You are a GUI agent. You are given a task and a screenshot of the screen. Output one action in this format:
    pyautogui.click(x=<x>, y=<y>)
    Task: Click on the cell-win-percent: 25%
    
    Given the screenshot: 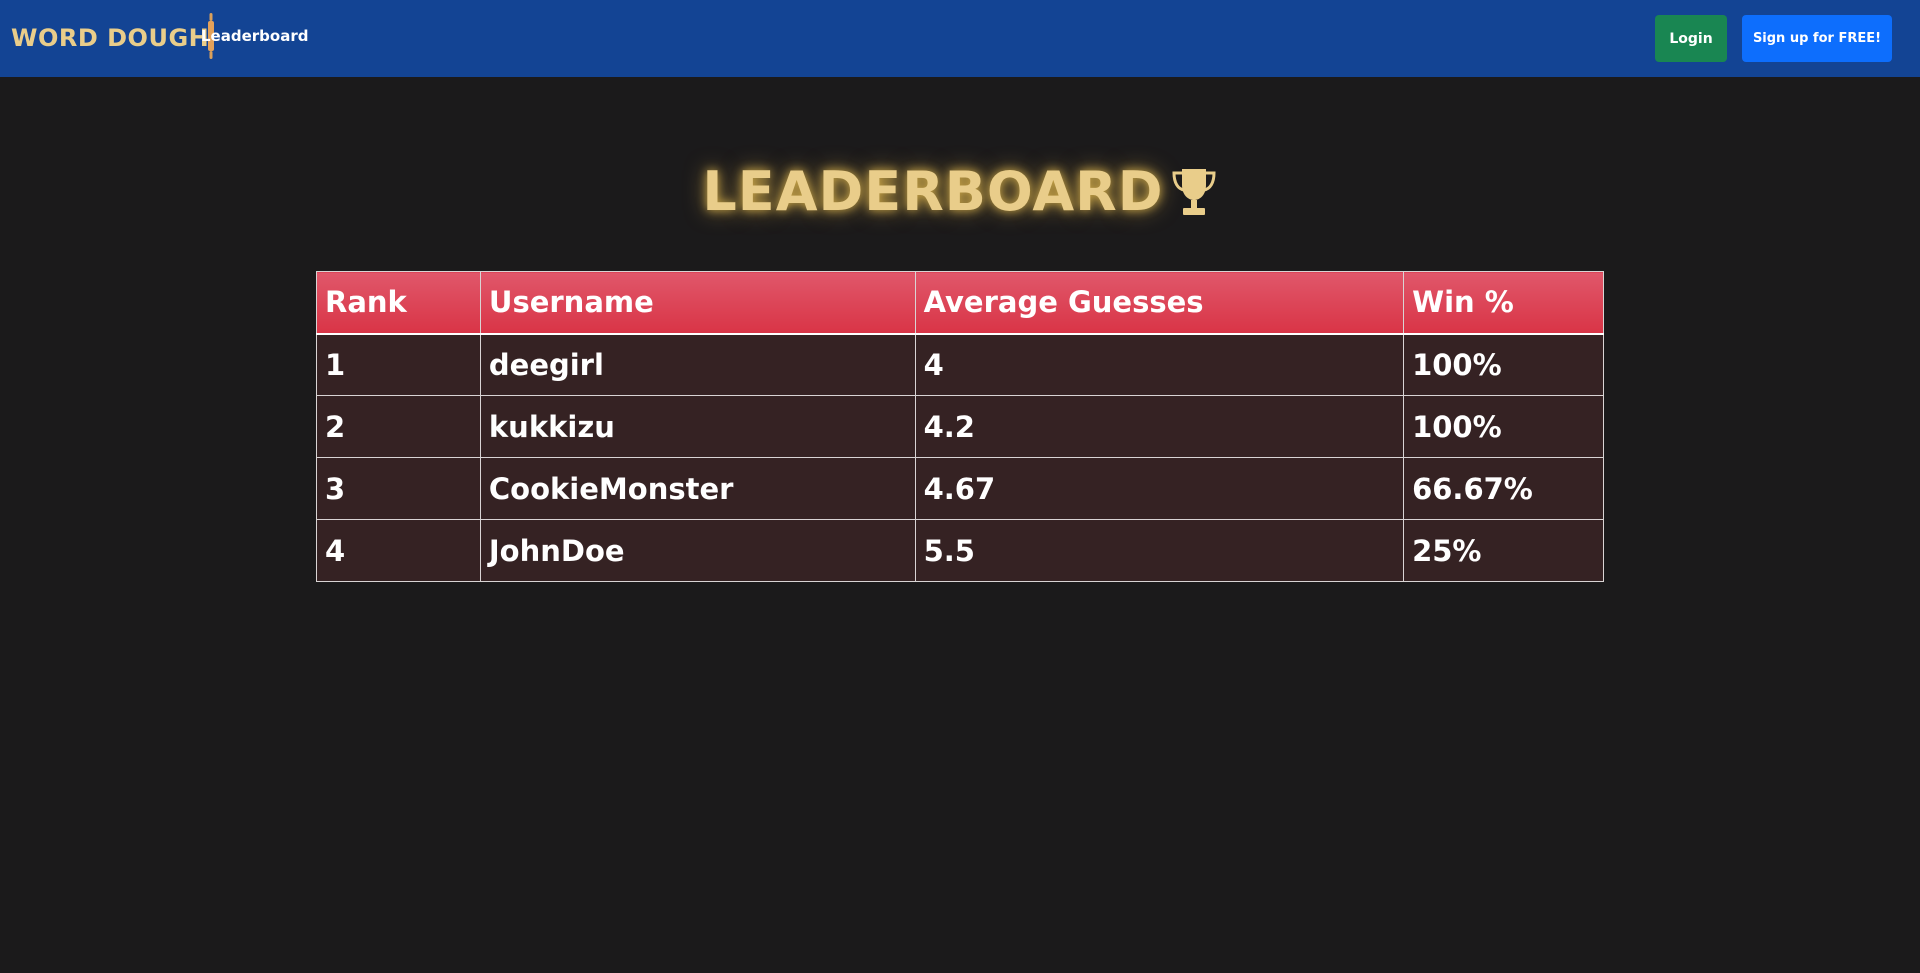 What is the action you would take?
    pyautogui.click(x=1503, y=550)
    